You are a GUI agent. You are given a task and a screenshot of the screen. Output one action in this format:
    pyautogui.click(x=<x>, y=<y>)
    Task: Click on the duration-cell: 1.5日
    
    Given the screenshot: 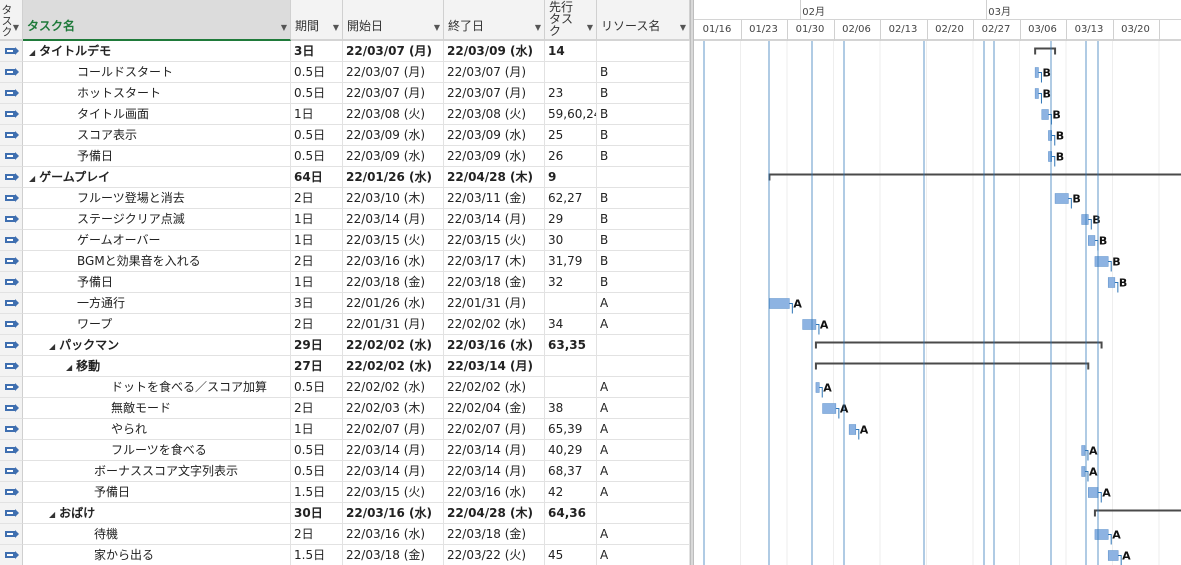 What is the action you would take?
    pyautogui.click(x=317, y=555)
    